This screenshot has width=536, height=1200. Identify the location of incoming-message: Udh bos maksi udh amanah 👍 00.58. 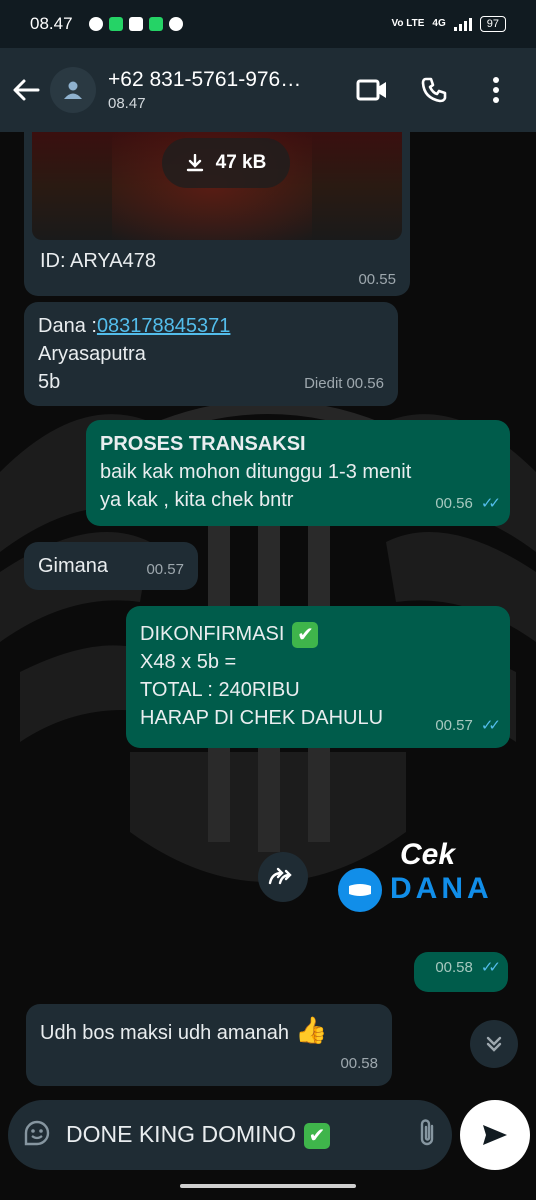
(209, 1045).